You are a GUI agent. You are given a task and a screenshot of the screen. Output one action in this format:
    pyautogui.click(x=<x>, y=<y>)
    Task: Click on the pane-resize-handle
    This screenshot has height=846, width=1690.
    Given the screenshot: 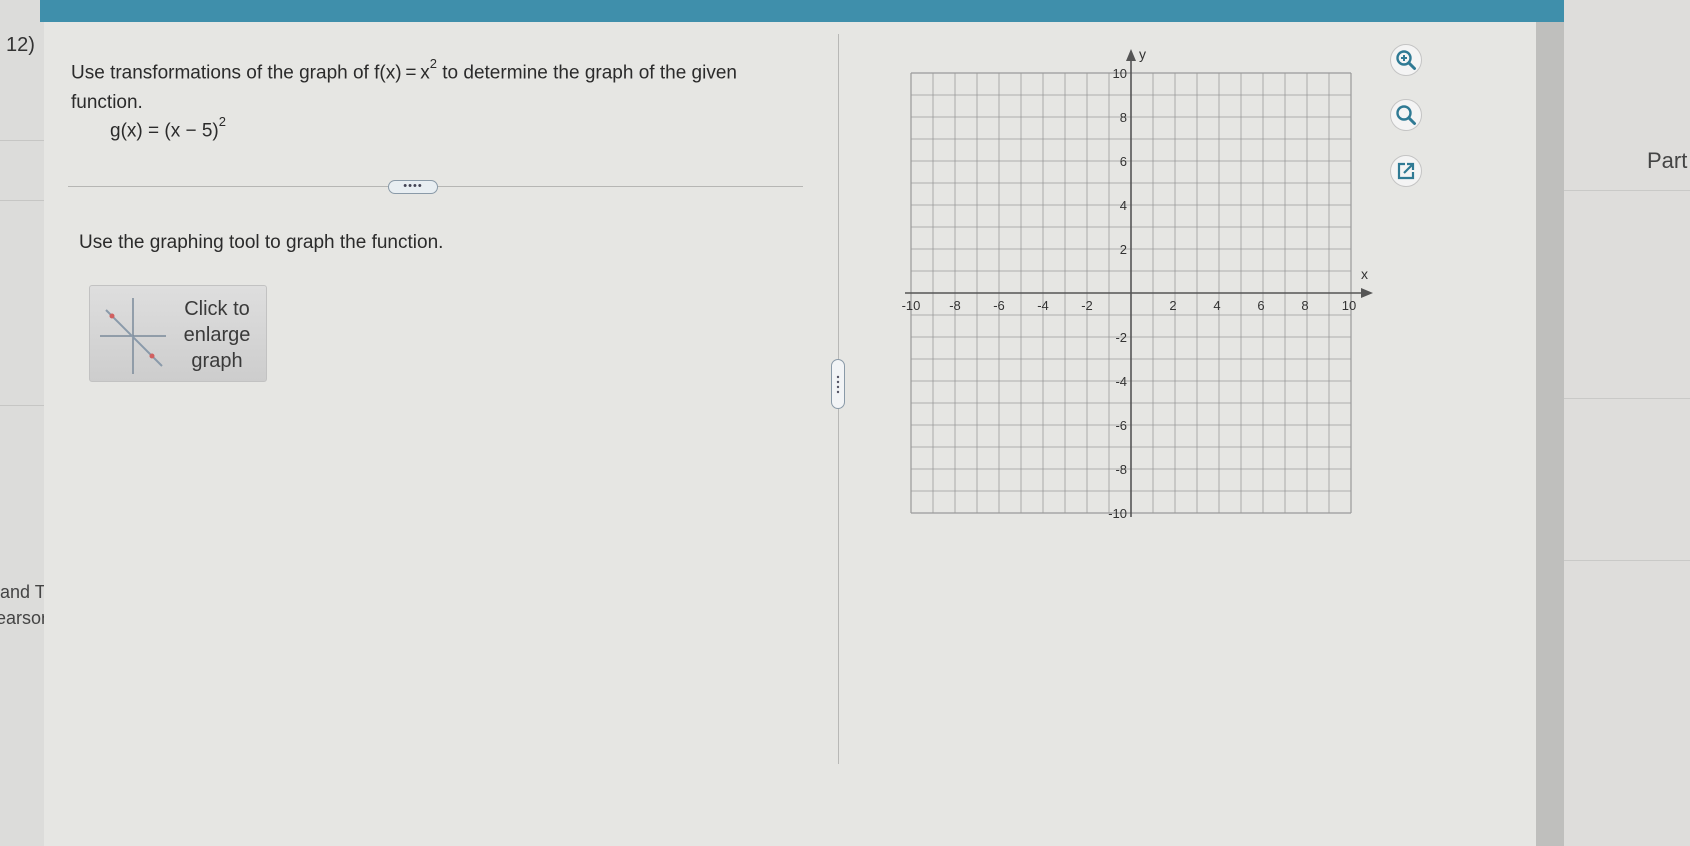 What is the action you would take?
    pyautogui.click(x=838, y=384)
    